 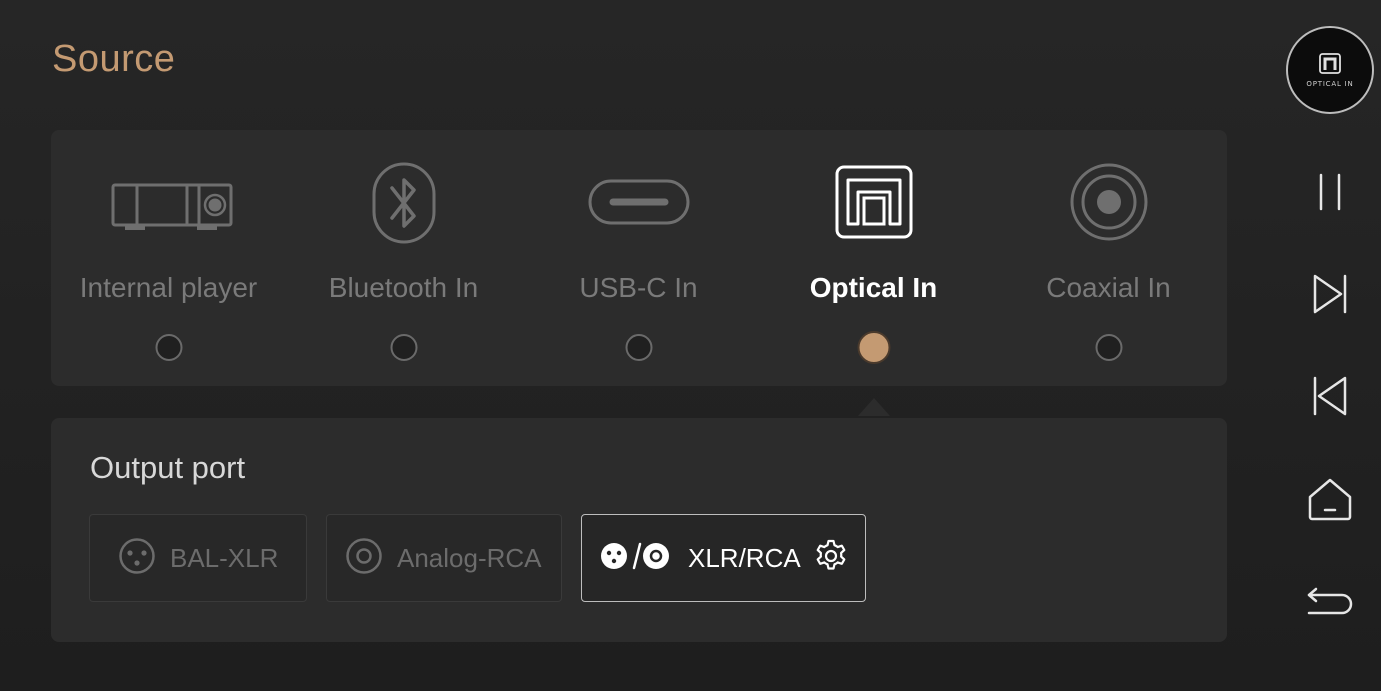 I want to click on gear-icon, so click(x=831, y=558).